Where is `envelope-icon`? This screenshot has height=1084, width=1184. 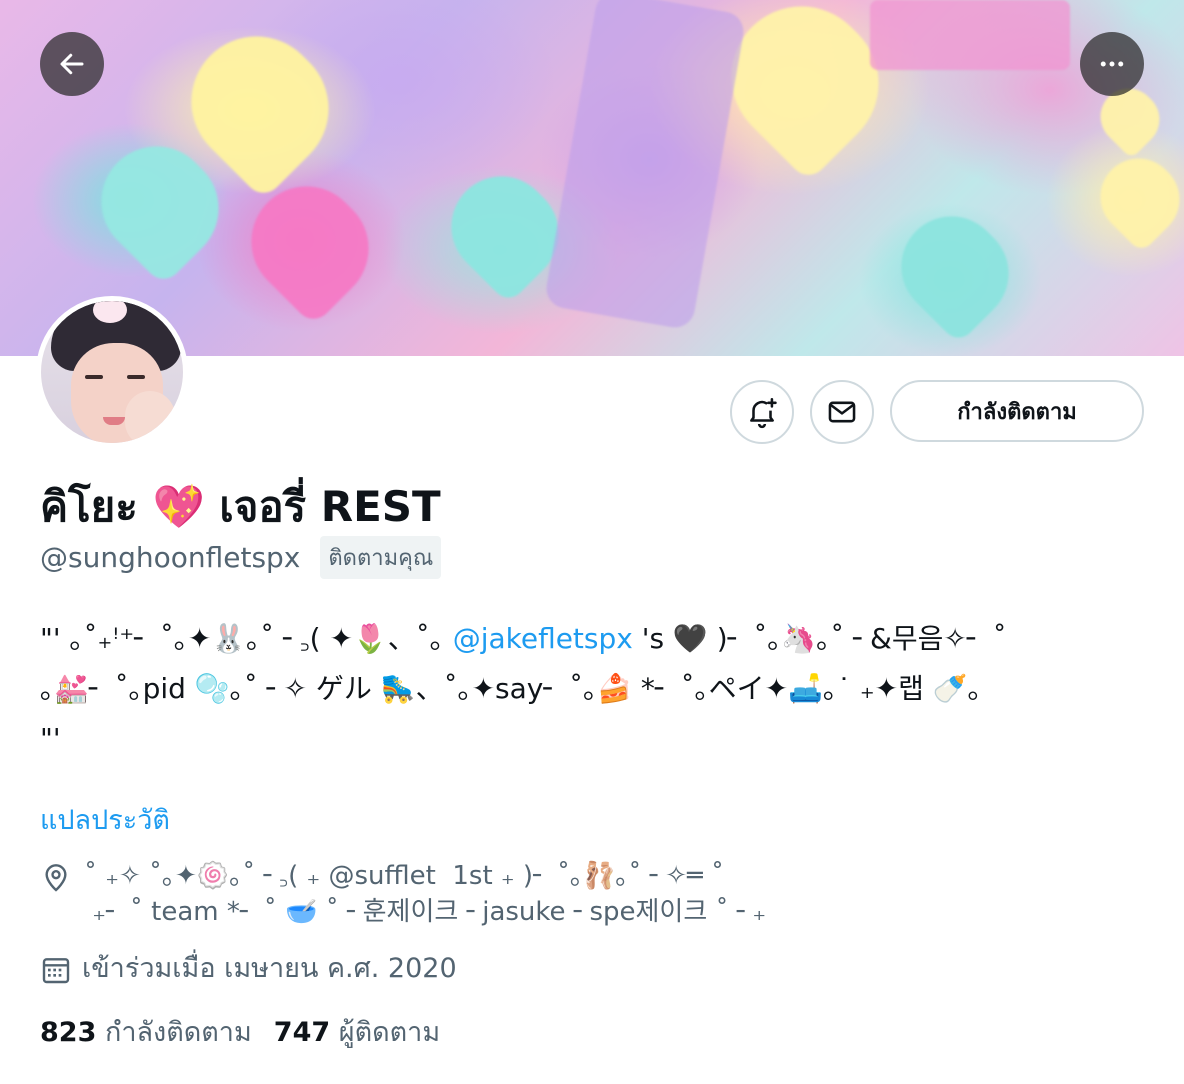 envelope-icon is located at coordinates (842, 412).